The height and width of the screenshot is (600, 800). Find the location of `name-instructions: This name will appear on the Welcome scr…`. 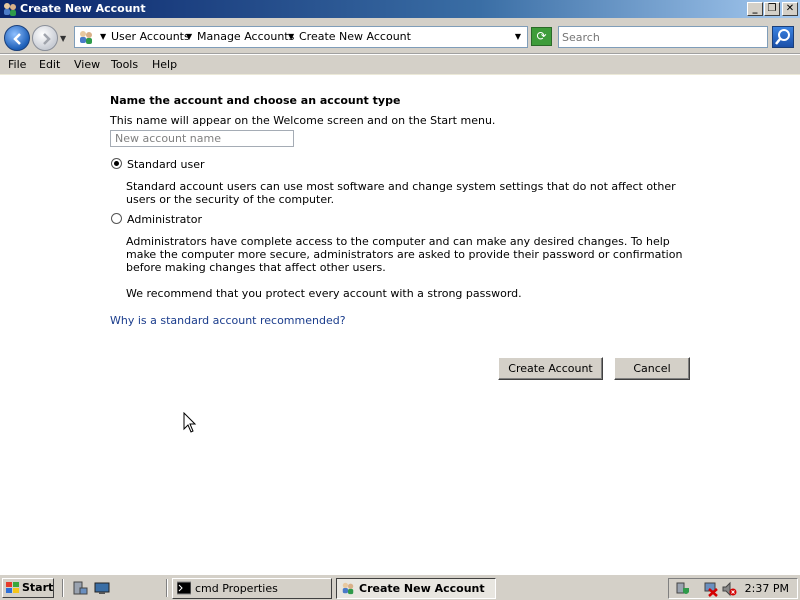

name-instructions: This name will appear on the Welcome scr… is located at coordinates (303, 120).